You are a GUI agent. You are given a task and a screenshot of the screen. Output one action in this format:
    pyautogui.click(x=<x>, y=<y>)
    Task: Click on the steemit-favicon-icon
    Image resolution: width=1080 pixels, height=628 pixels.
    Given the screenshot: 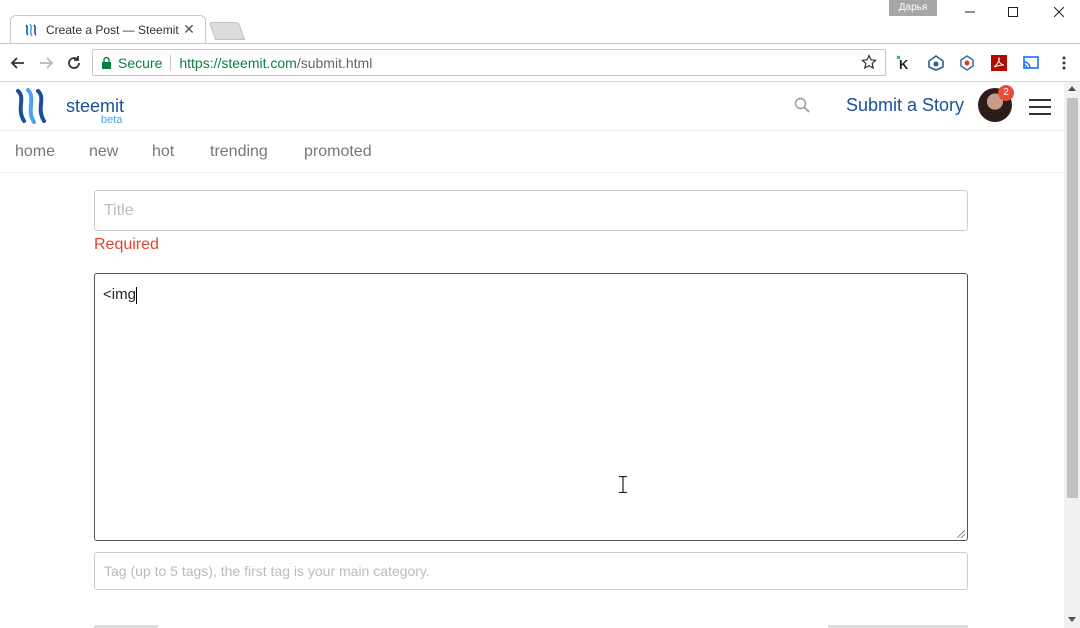 What is the action you would take?
    pyautogui.click(x=31, y=30)
    